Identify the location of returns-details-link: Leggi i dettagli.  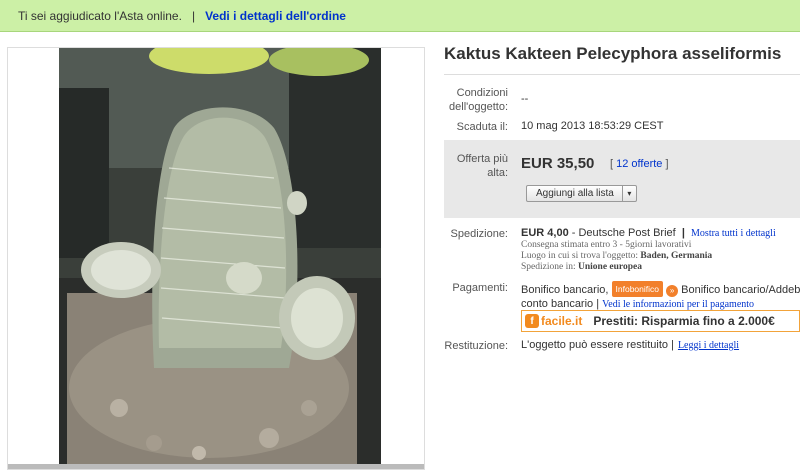
(708, 345).